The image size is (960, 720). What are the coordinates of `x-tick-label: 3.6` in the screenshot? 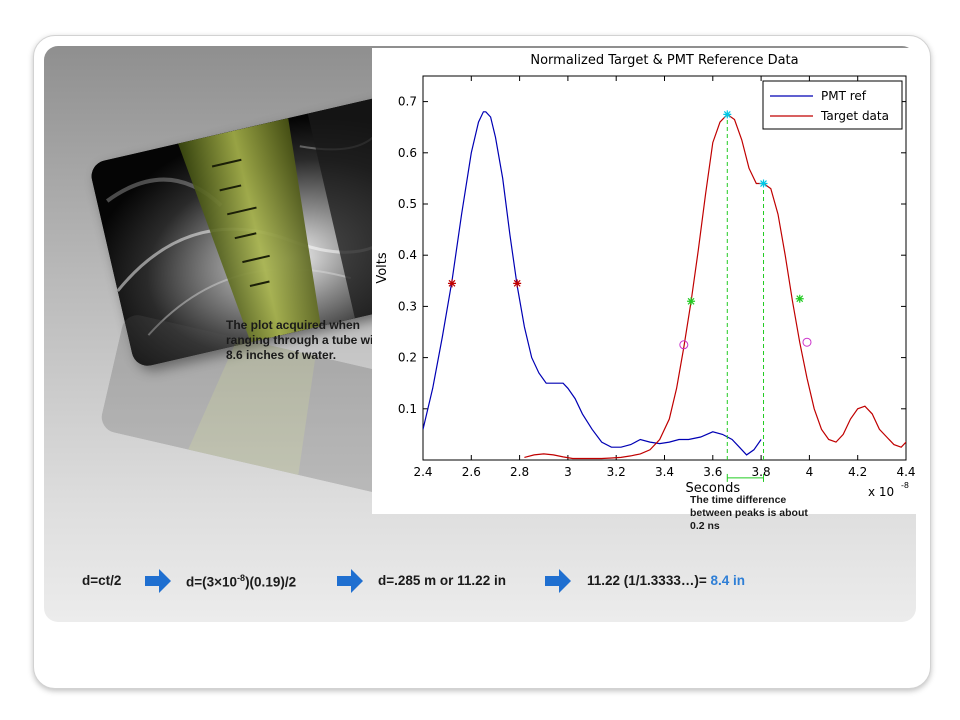 It's located at (712, 472).